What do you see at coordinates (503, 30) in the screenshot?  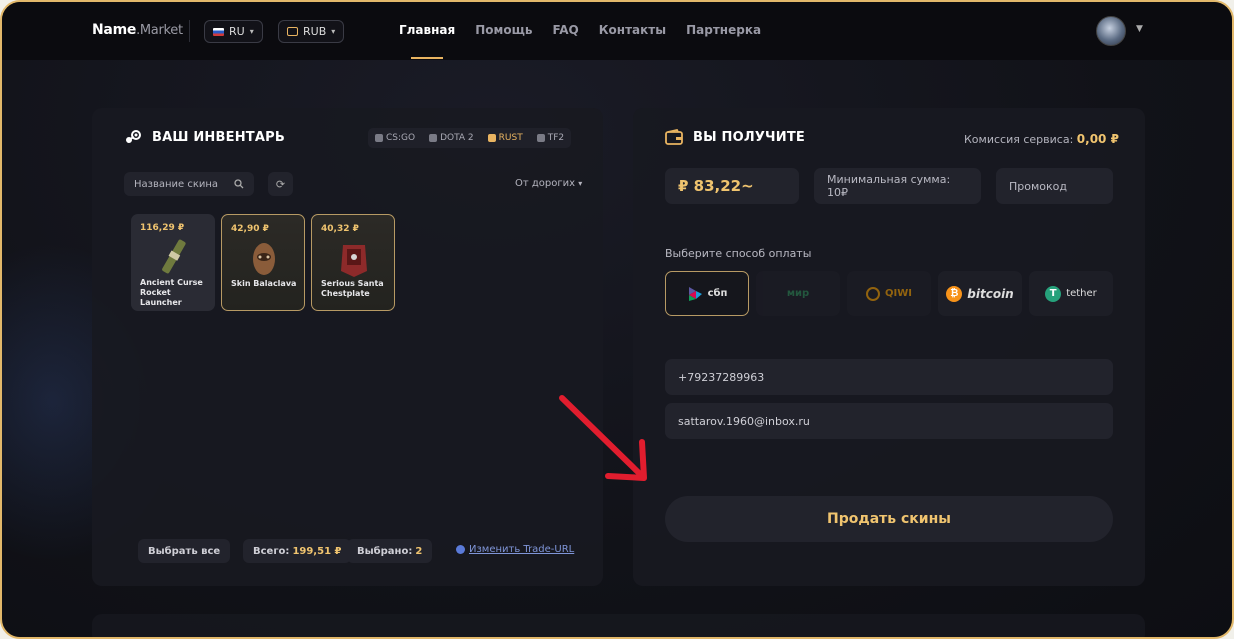 I see `nav-help: Помощь` at bounding box center [503, 30].